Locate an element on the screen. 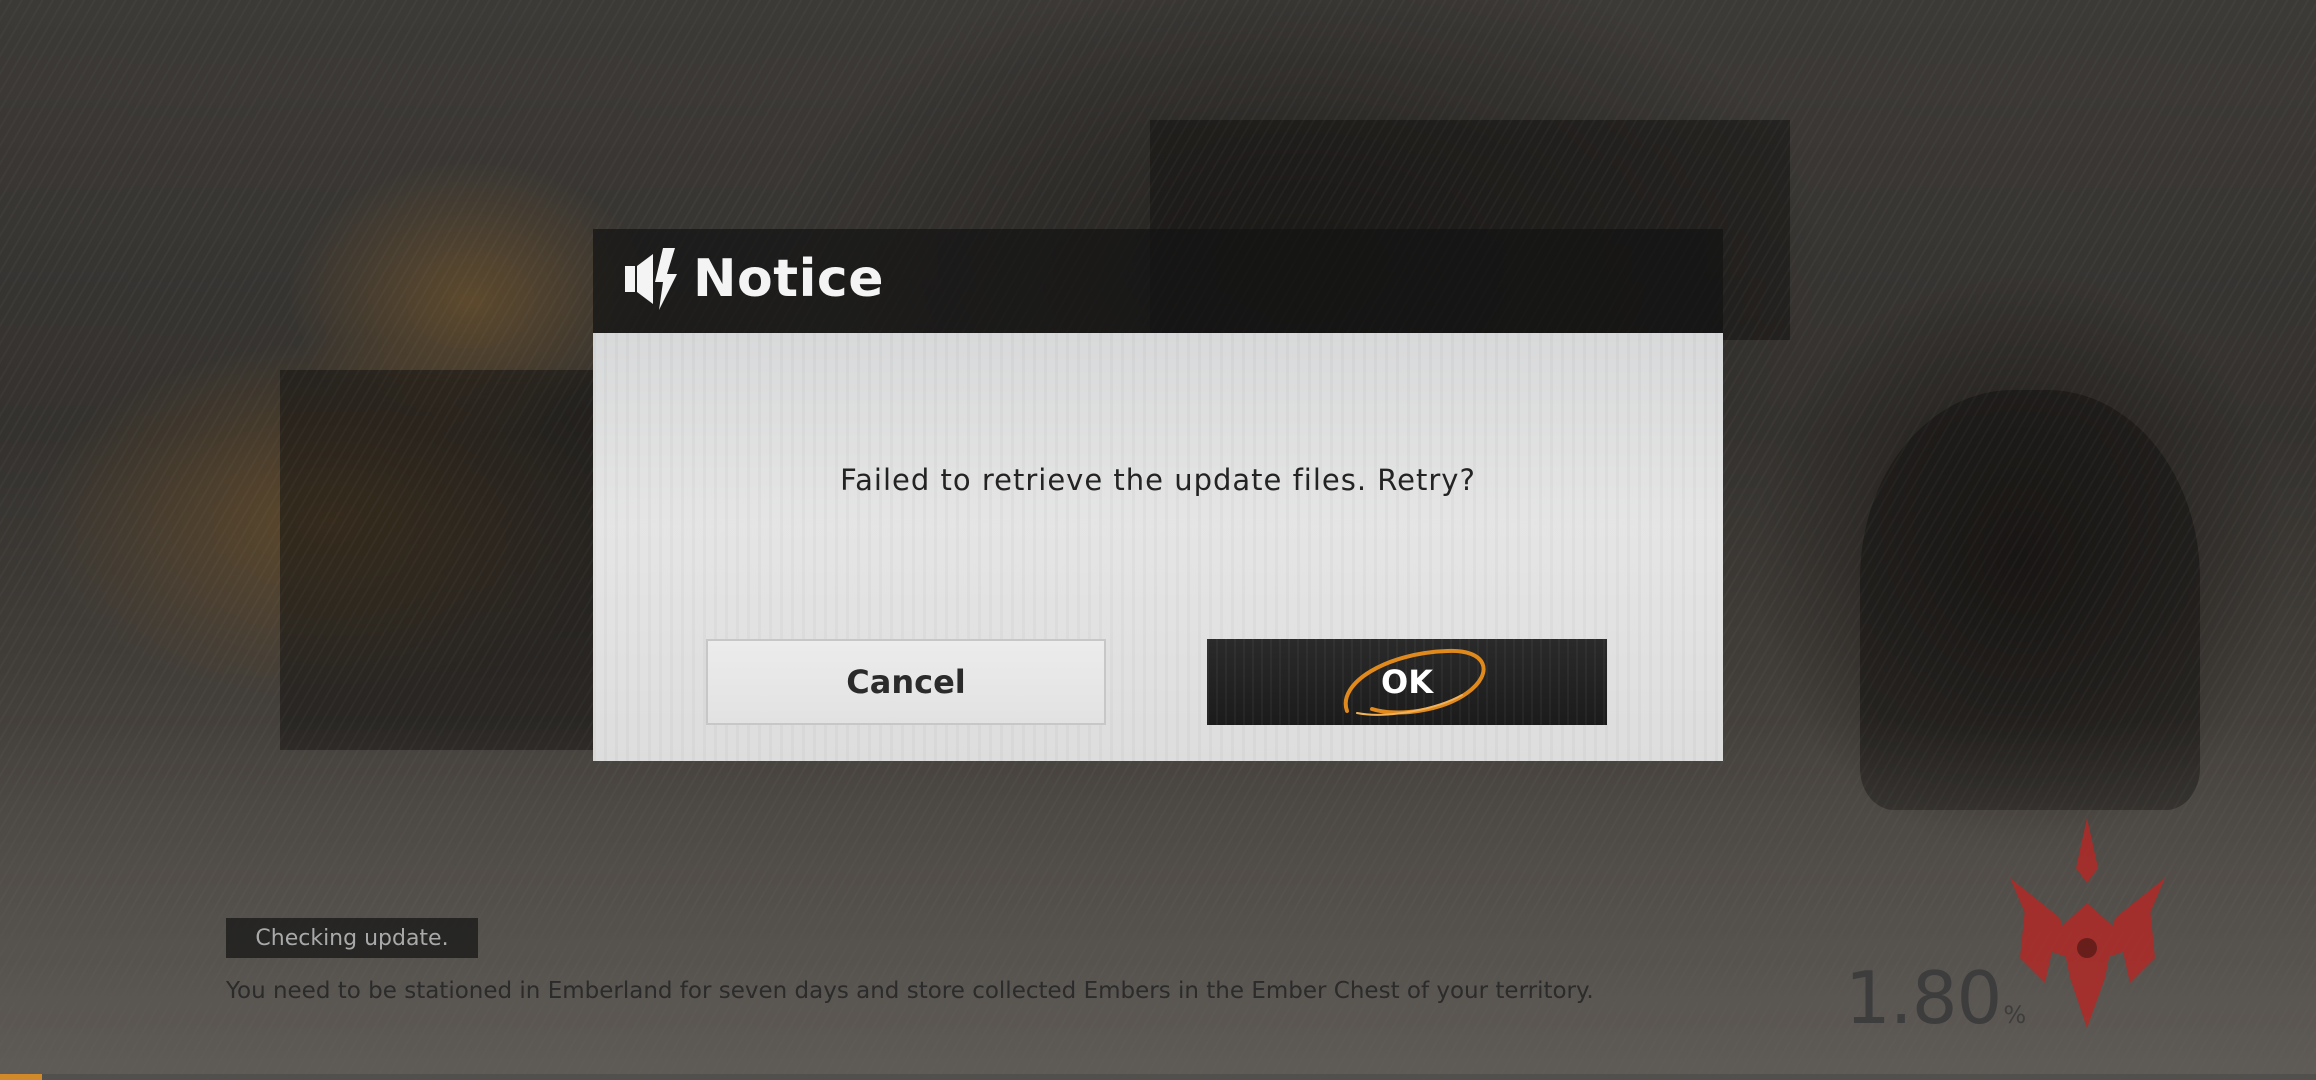  loading-progress-fill is located at coordinates (21, 1077).